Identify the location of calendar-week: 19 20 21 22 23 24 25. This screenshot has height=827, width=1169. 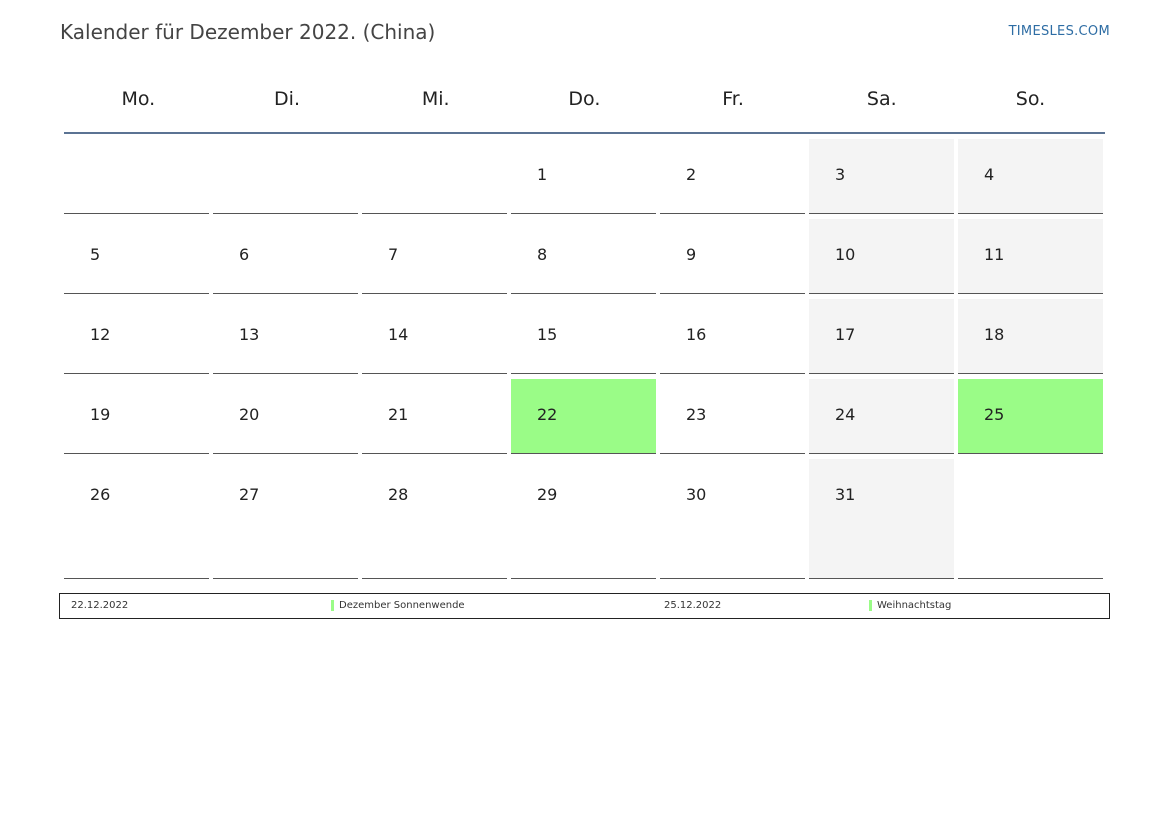
(584, 416).